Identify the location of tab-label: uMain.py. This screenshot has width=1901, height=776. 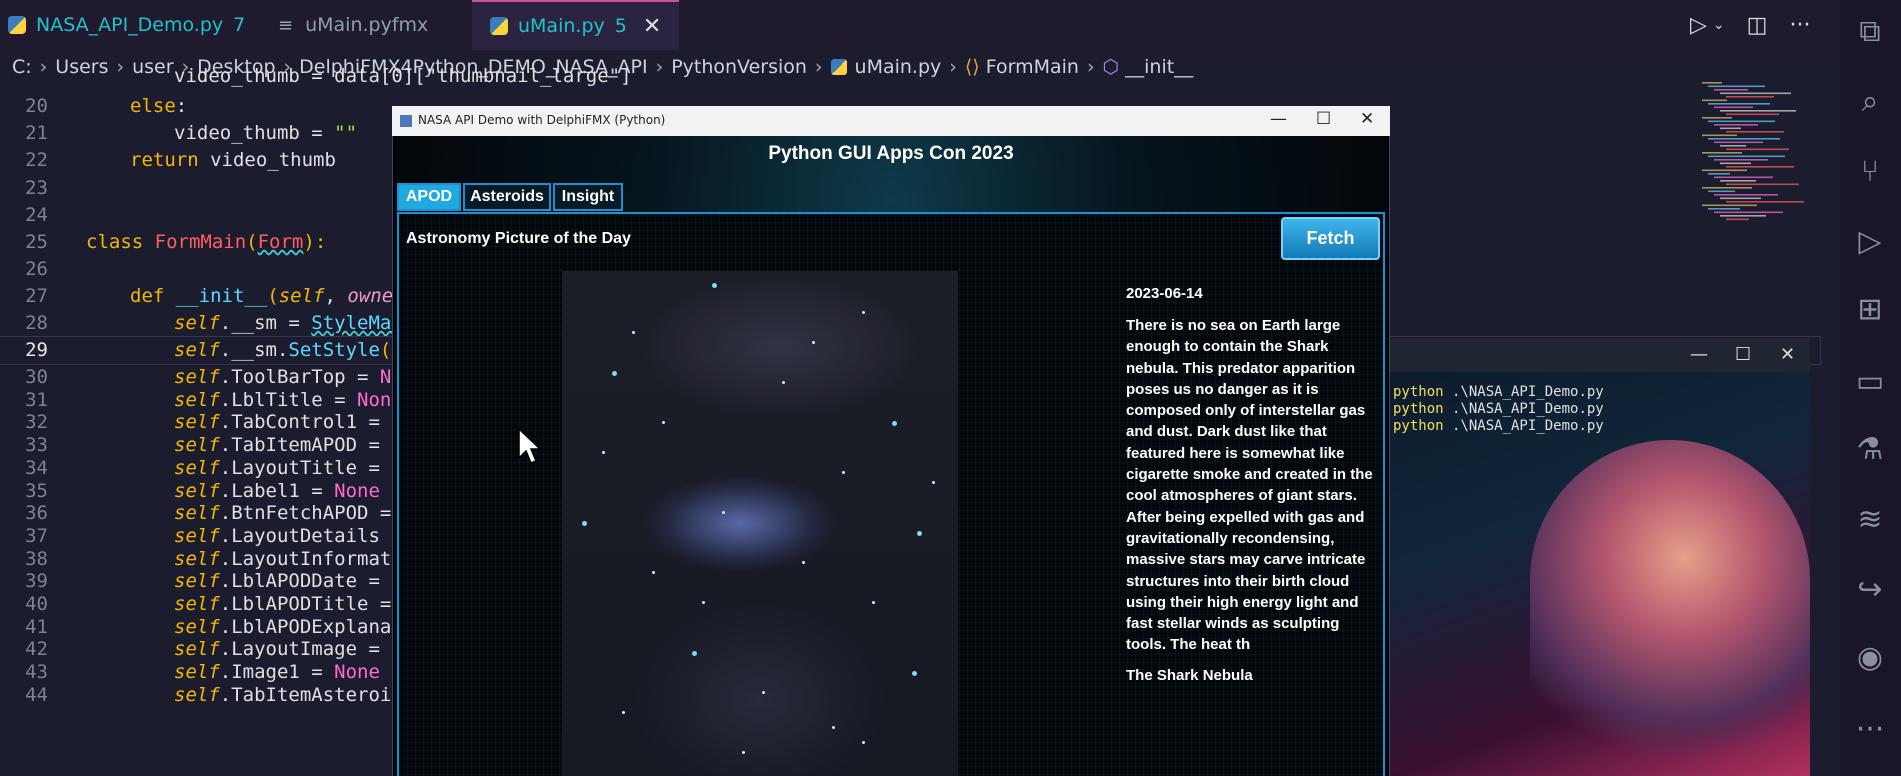
(561, 26).